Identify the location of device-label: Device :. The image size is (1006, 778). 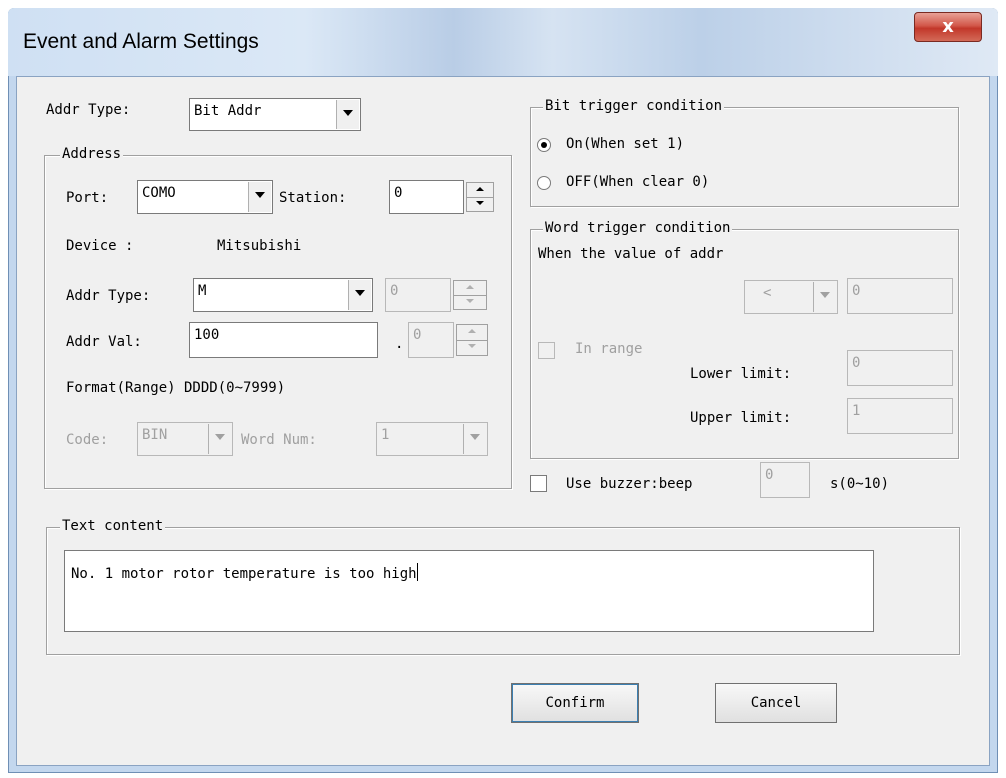
(100, 246).